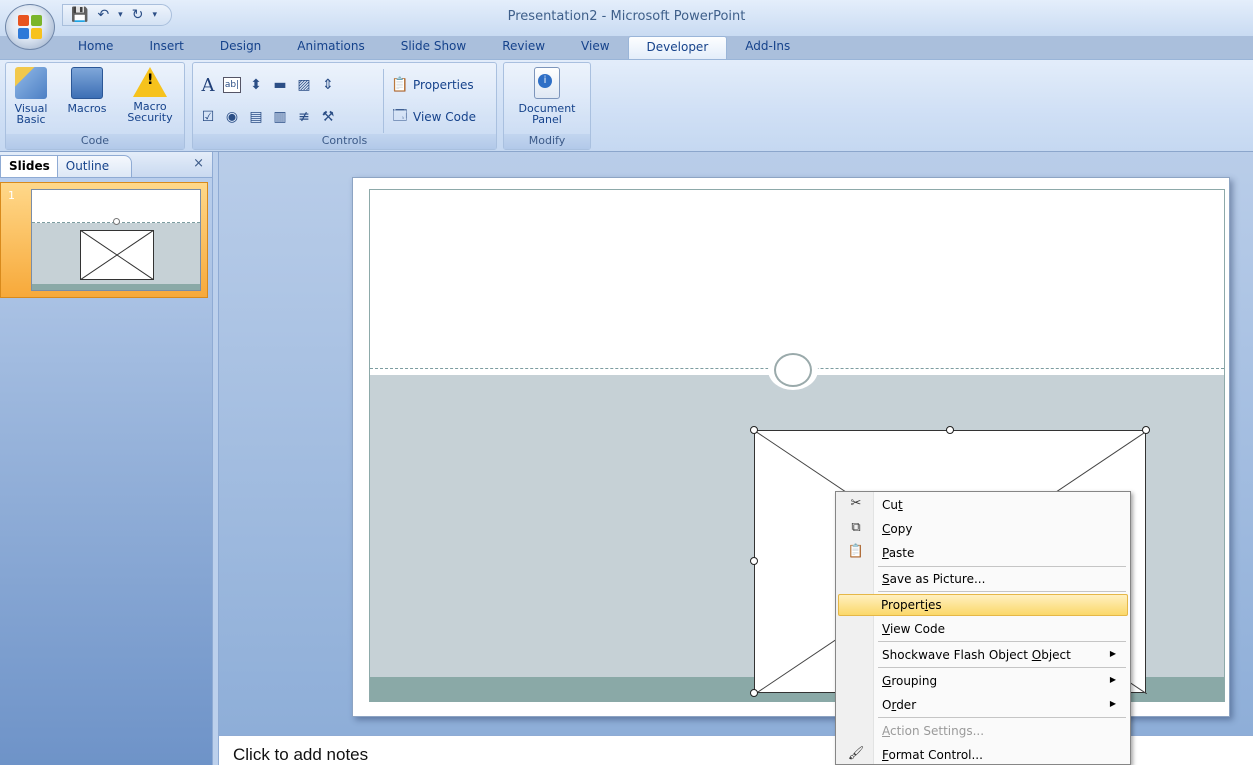 This screenshot has height=765, width=1253. I want to click on visual-basic-button: Visual Basic, so click(31, 95).